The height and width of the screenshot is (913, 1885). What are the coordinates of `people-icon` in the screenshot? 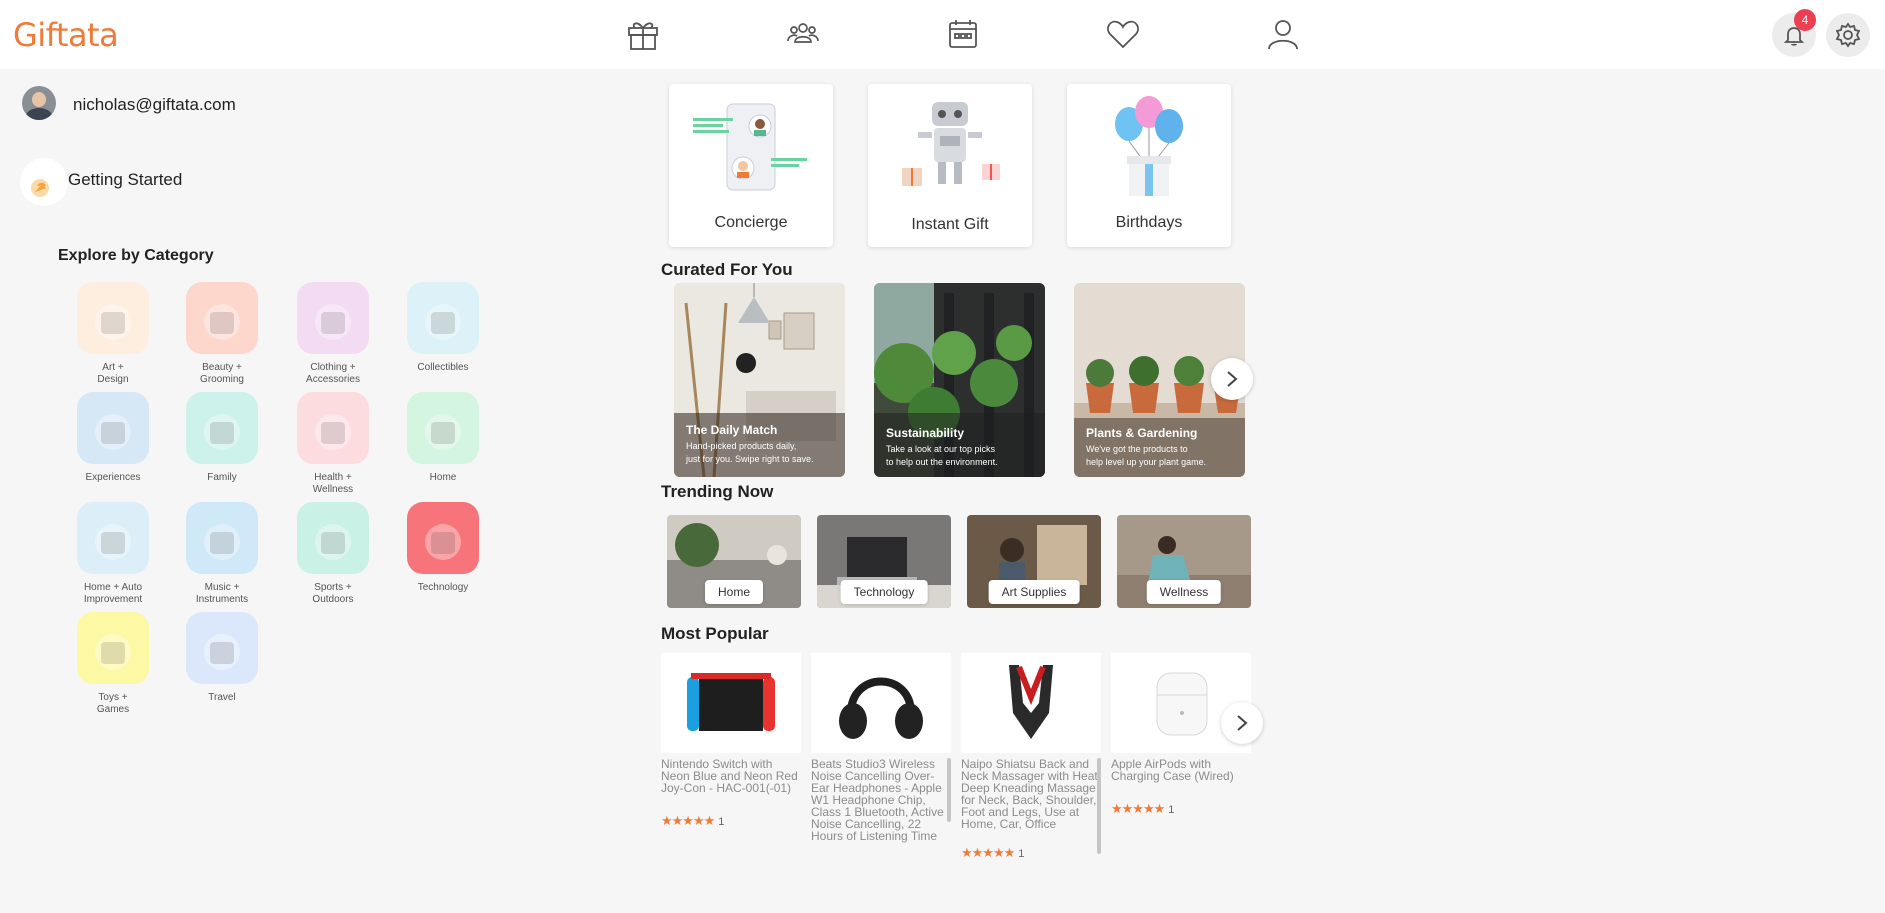 It's located at (803, 34).